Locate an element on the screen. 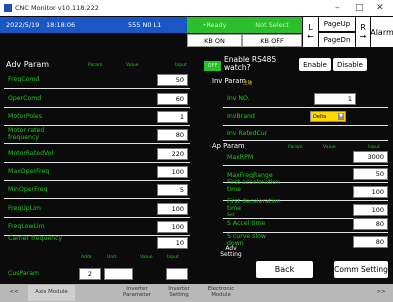 The image size is (393, 302). adv-col-value: Value is located at coordinates (132, 65).